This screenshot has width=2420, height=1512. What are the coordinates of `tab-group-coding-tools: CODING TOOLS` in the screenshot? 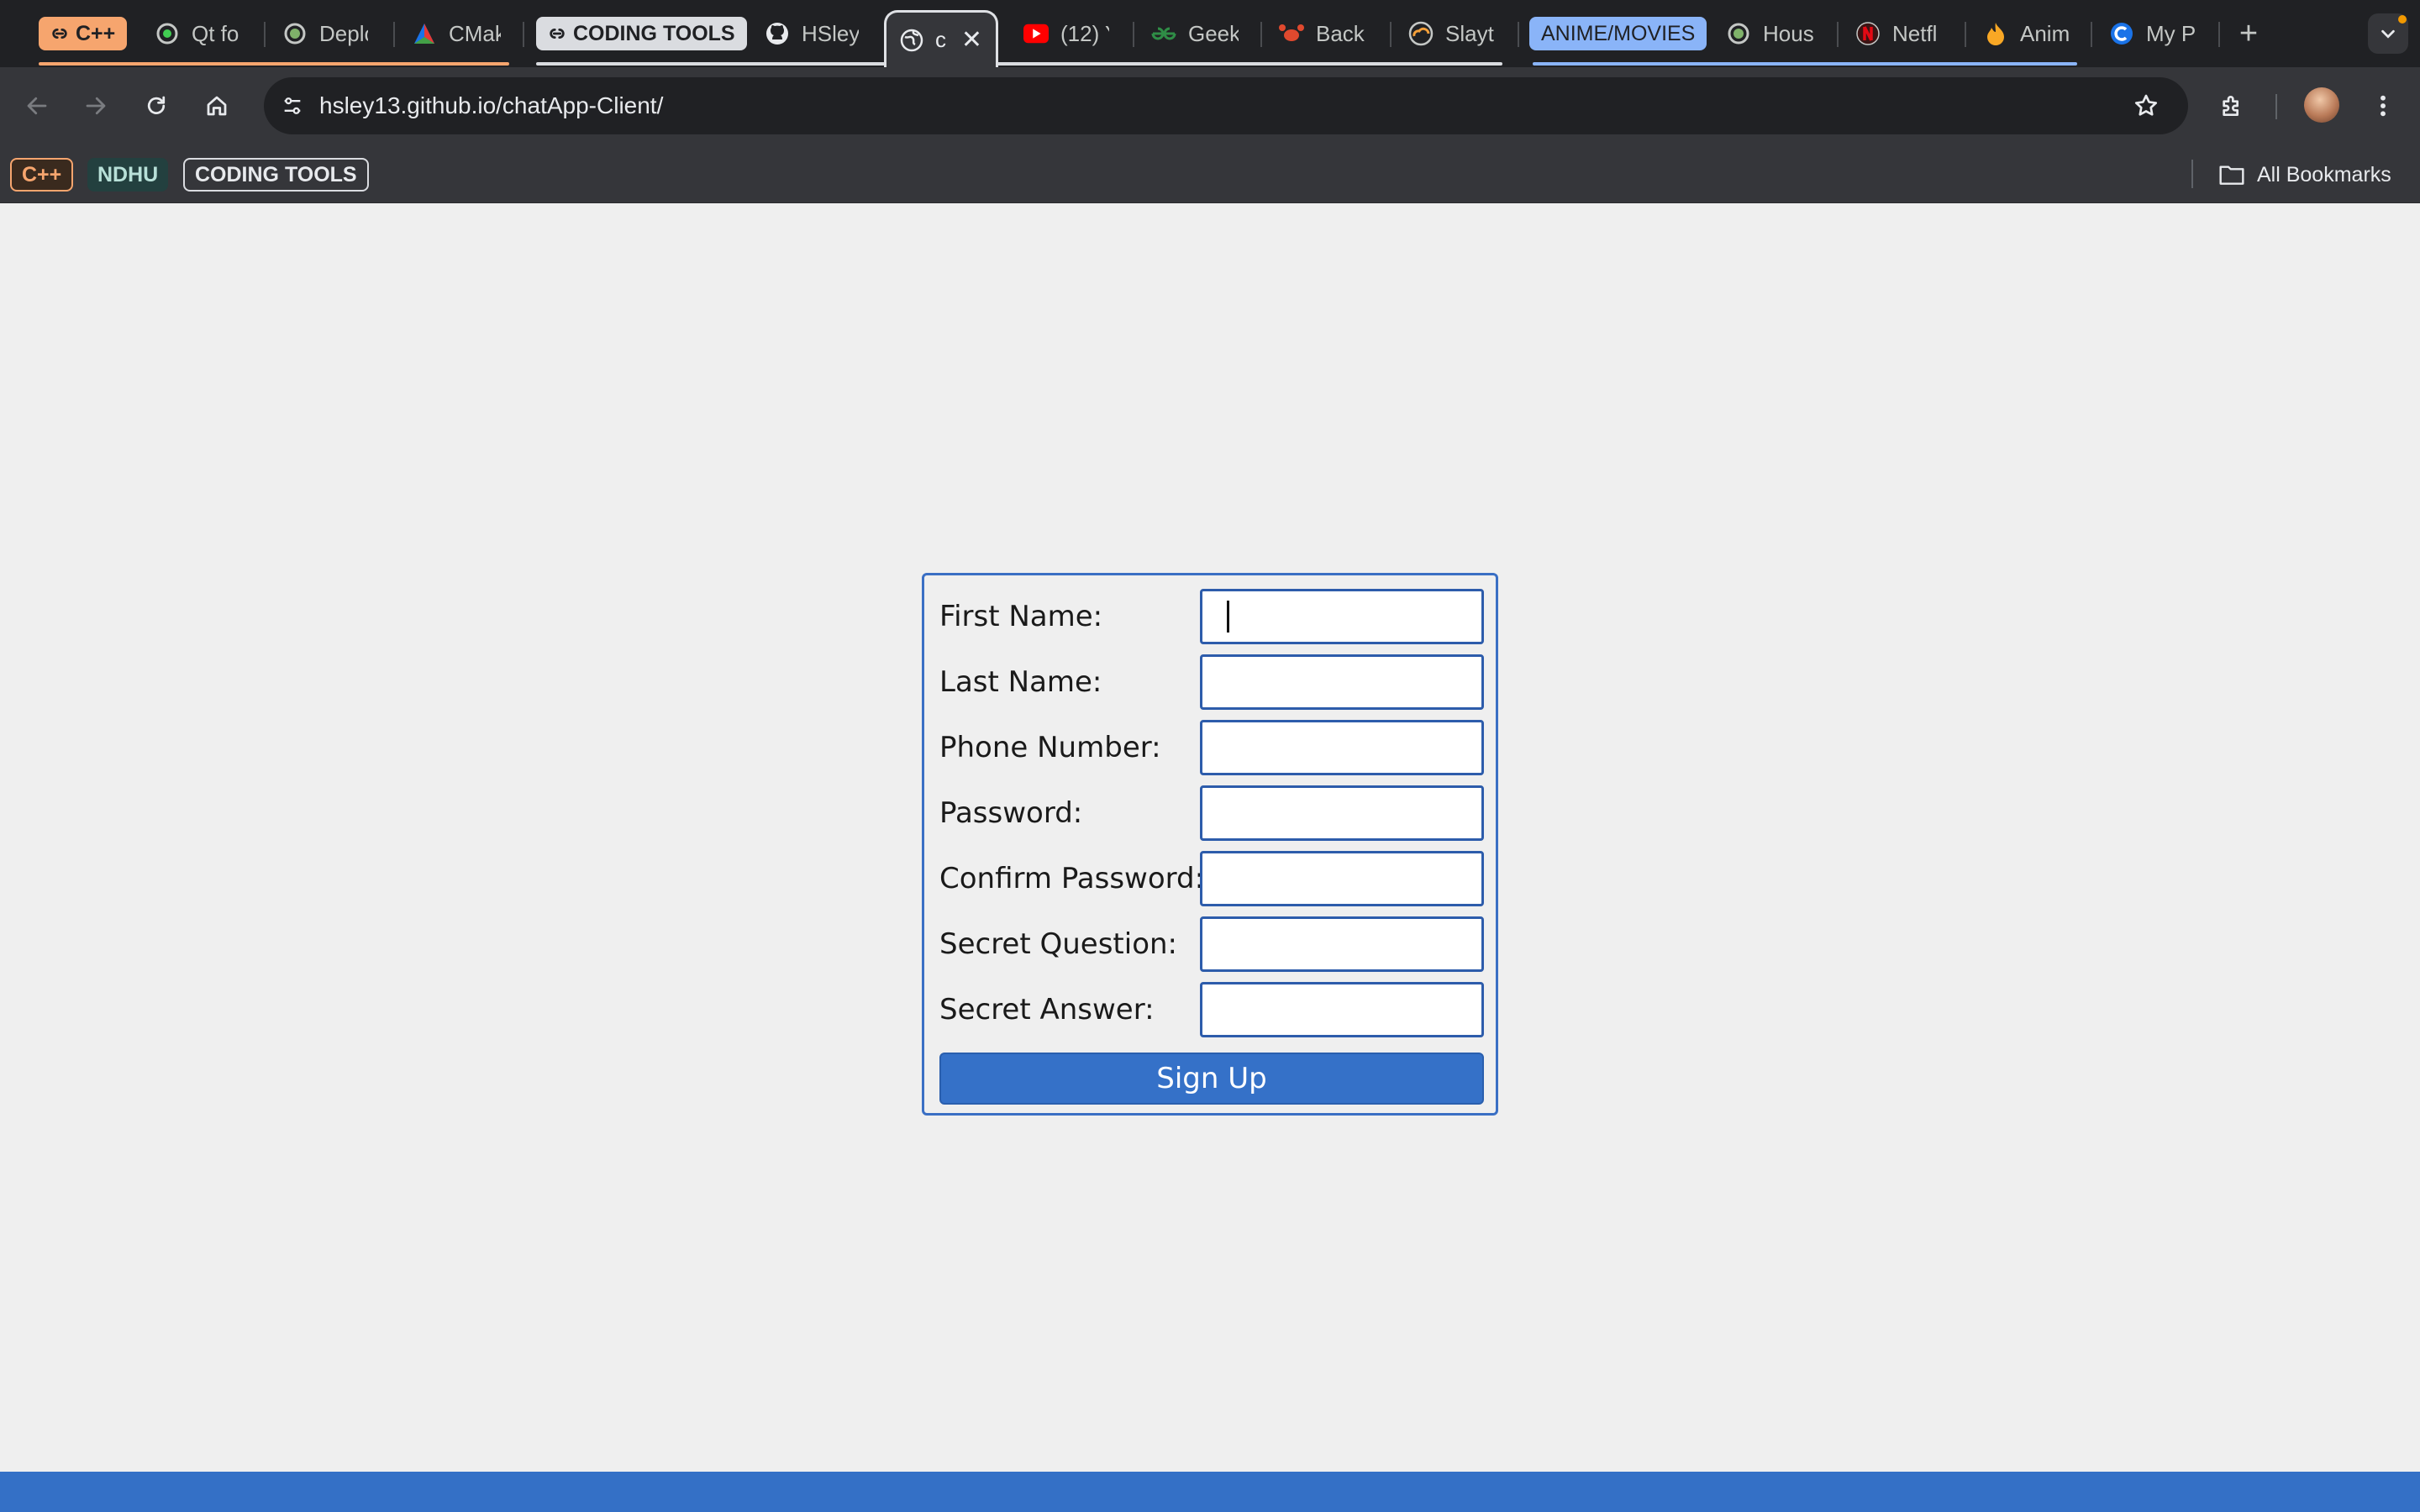 It's located at (642, 33).